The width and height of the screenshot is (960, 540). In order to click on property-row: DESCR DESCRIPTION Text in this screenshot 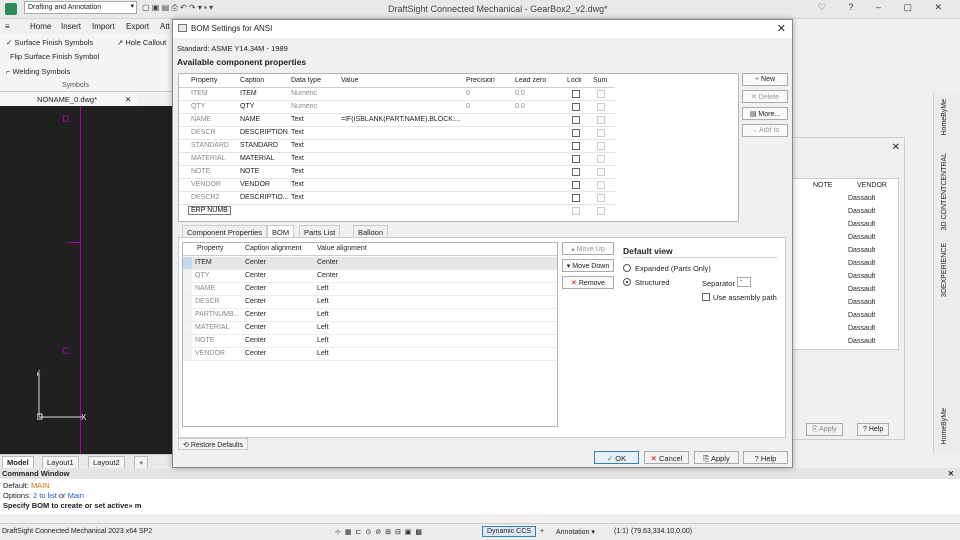, I will do `click(397, 133)`.